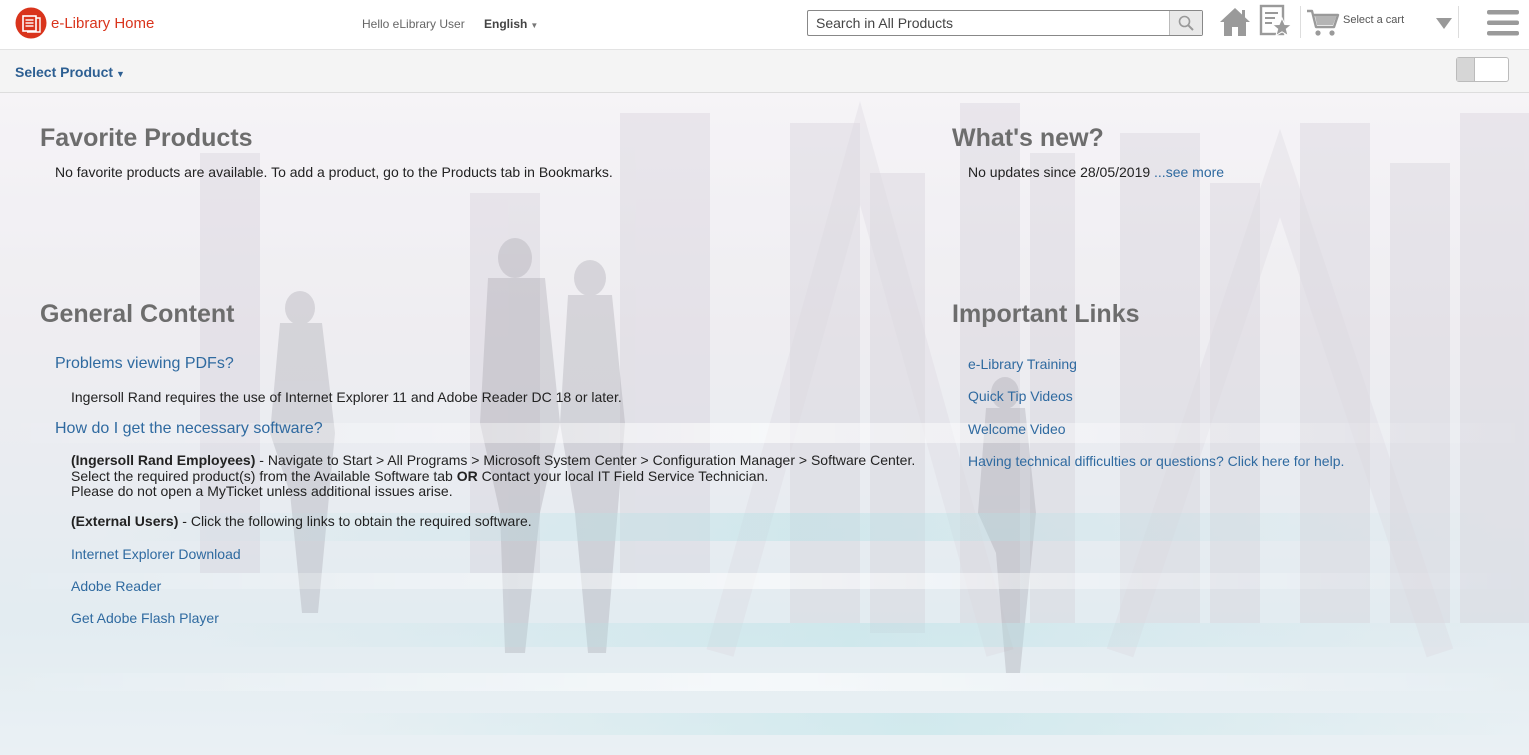  Describe the element at coordinates (1235, 22) in the screenshot. I see `home-icon` at that location.